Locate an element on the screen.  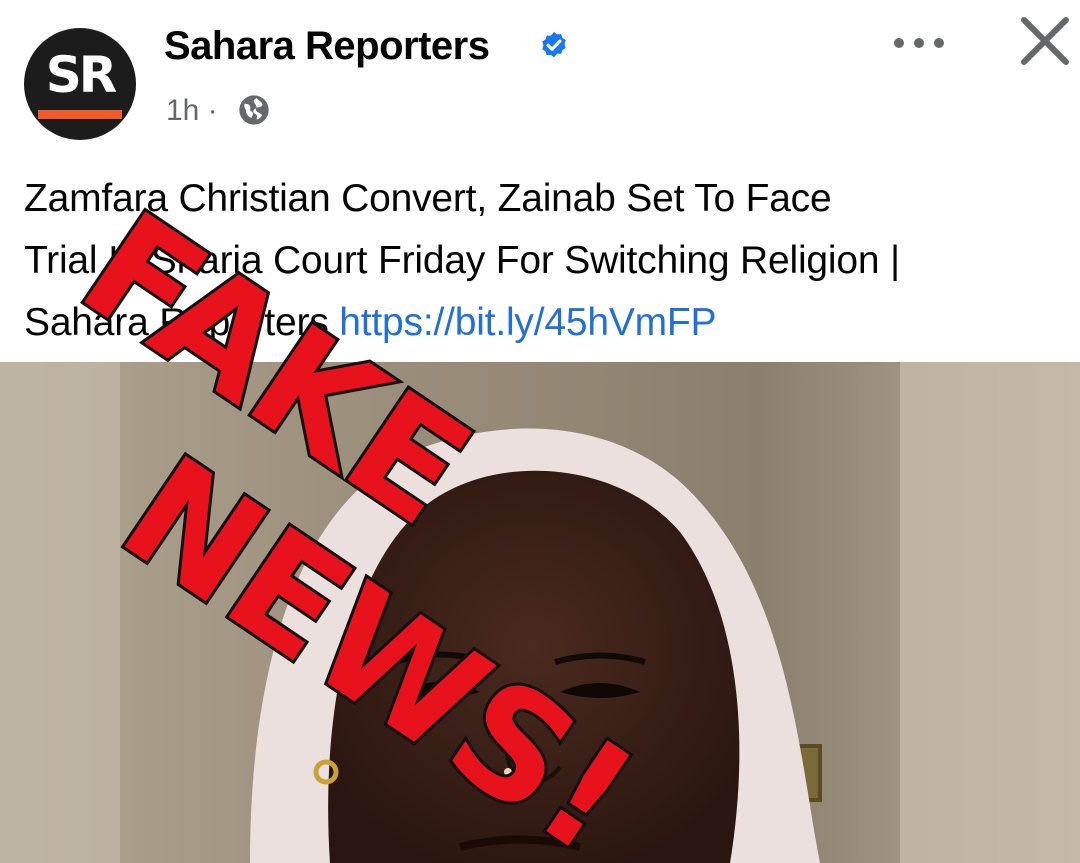
post-meta: 1h · is located at coordinates (192, 111).